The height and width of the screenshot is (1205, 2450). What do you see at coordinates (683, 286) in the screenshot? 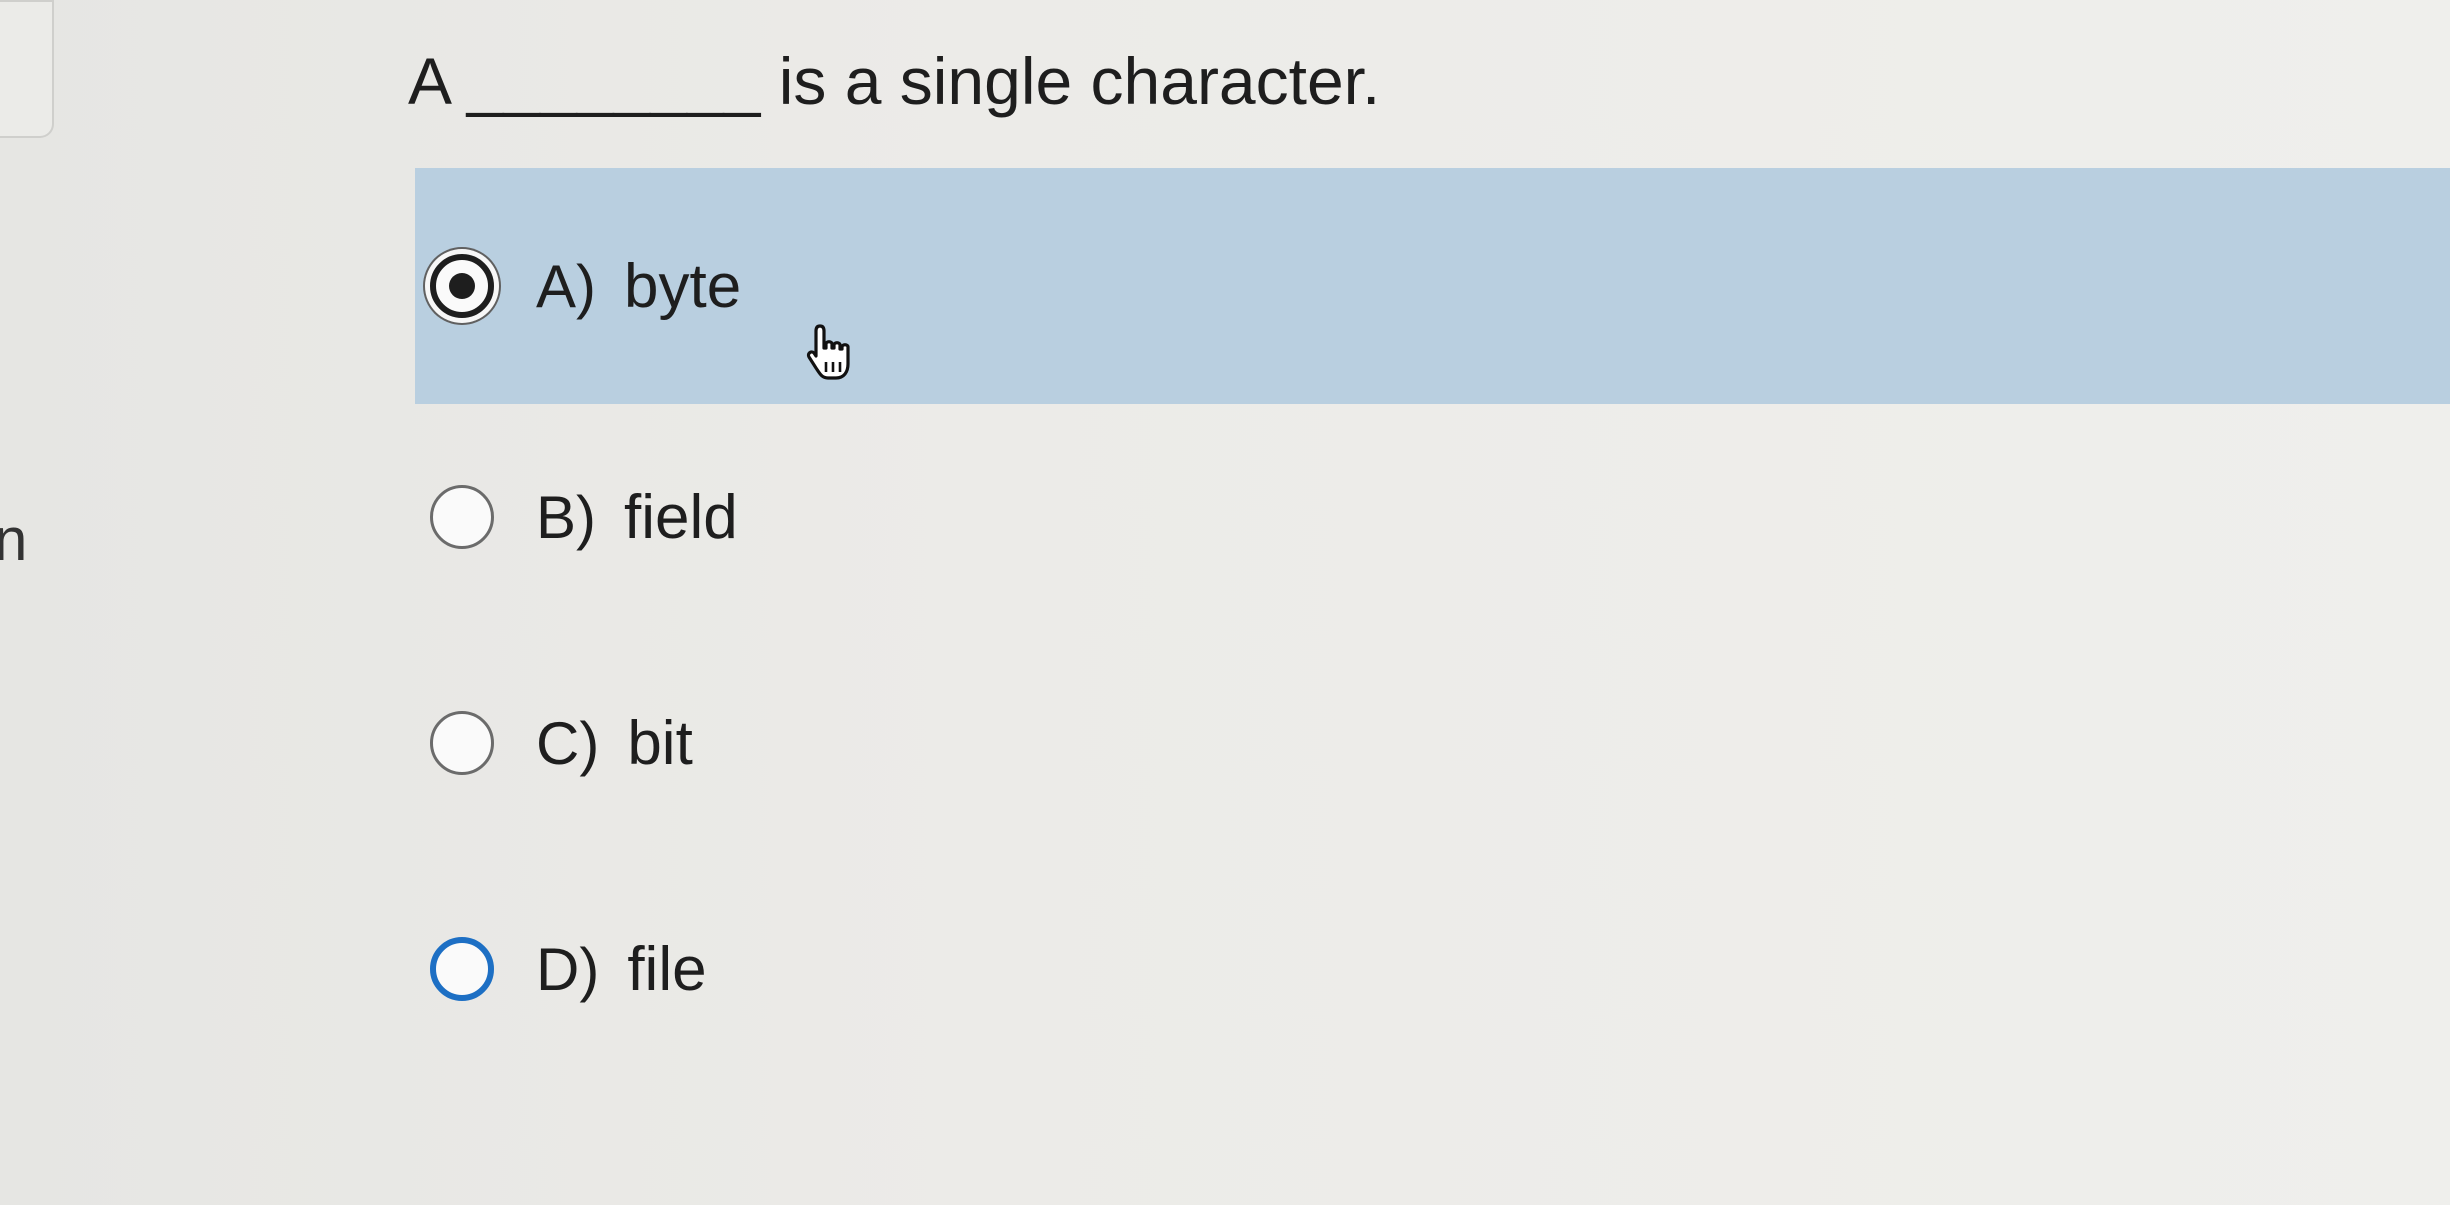
I see `option-a-label: byte` at bounding box center [683, 286].